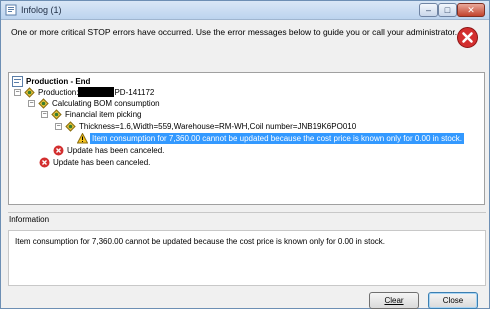  I want to click on clear-button: Clear, so click(394, 300).